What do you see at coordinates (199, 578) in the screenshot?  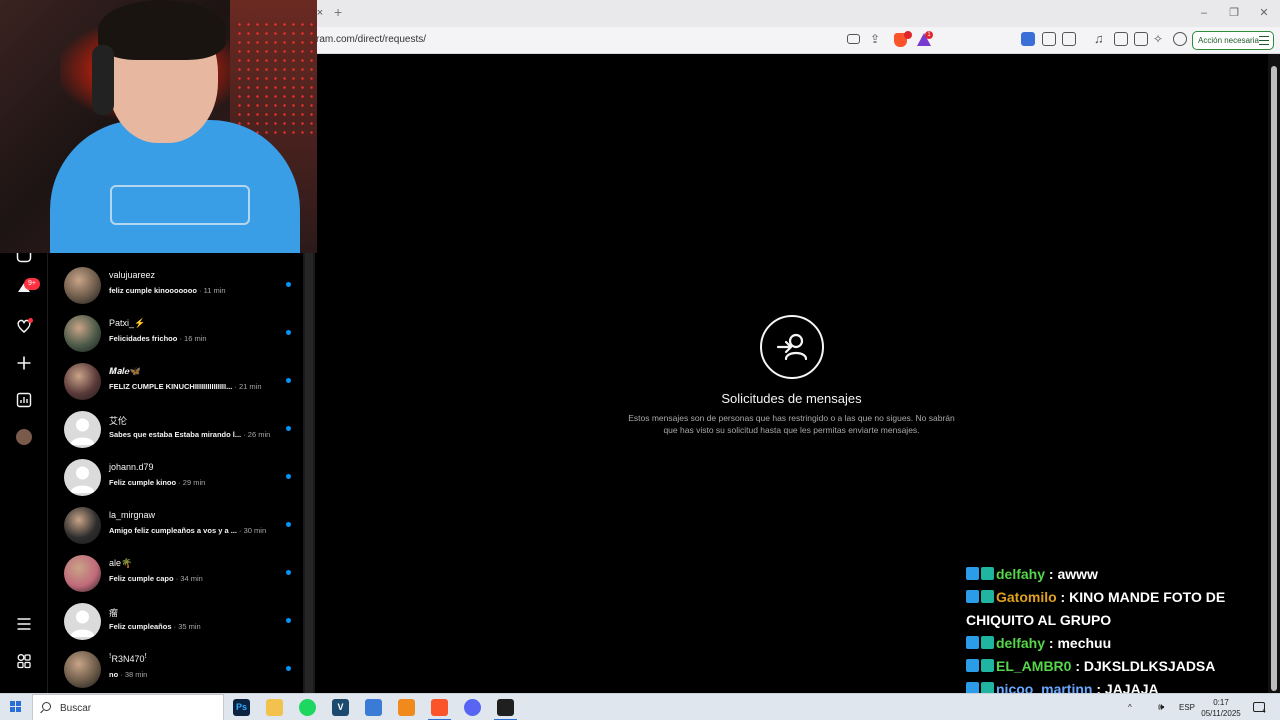 I see `request-preview: Feliz cumple capo · 34 min` at bounding box center [199, 578].